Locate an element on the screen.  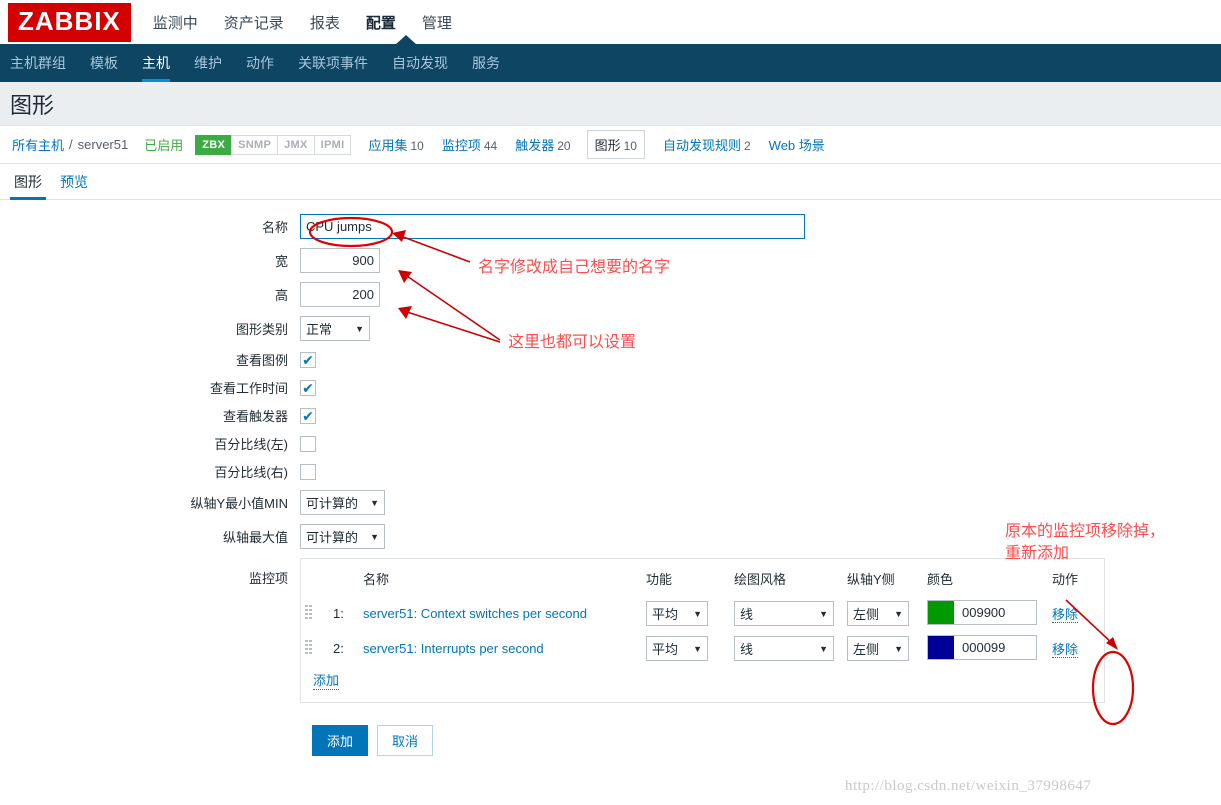
subnav-item-actions: 动作 is located at coordinates (260, 63).